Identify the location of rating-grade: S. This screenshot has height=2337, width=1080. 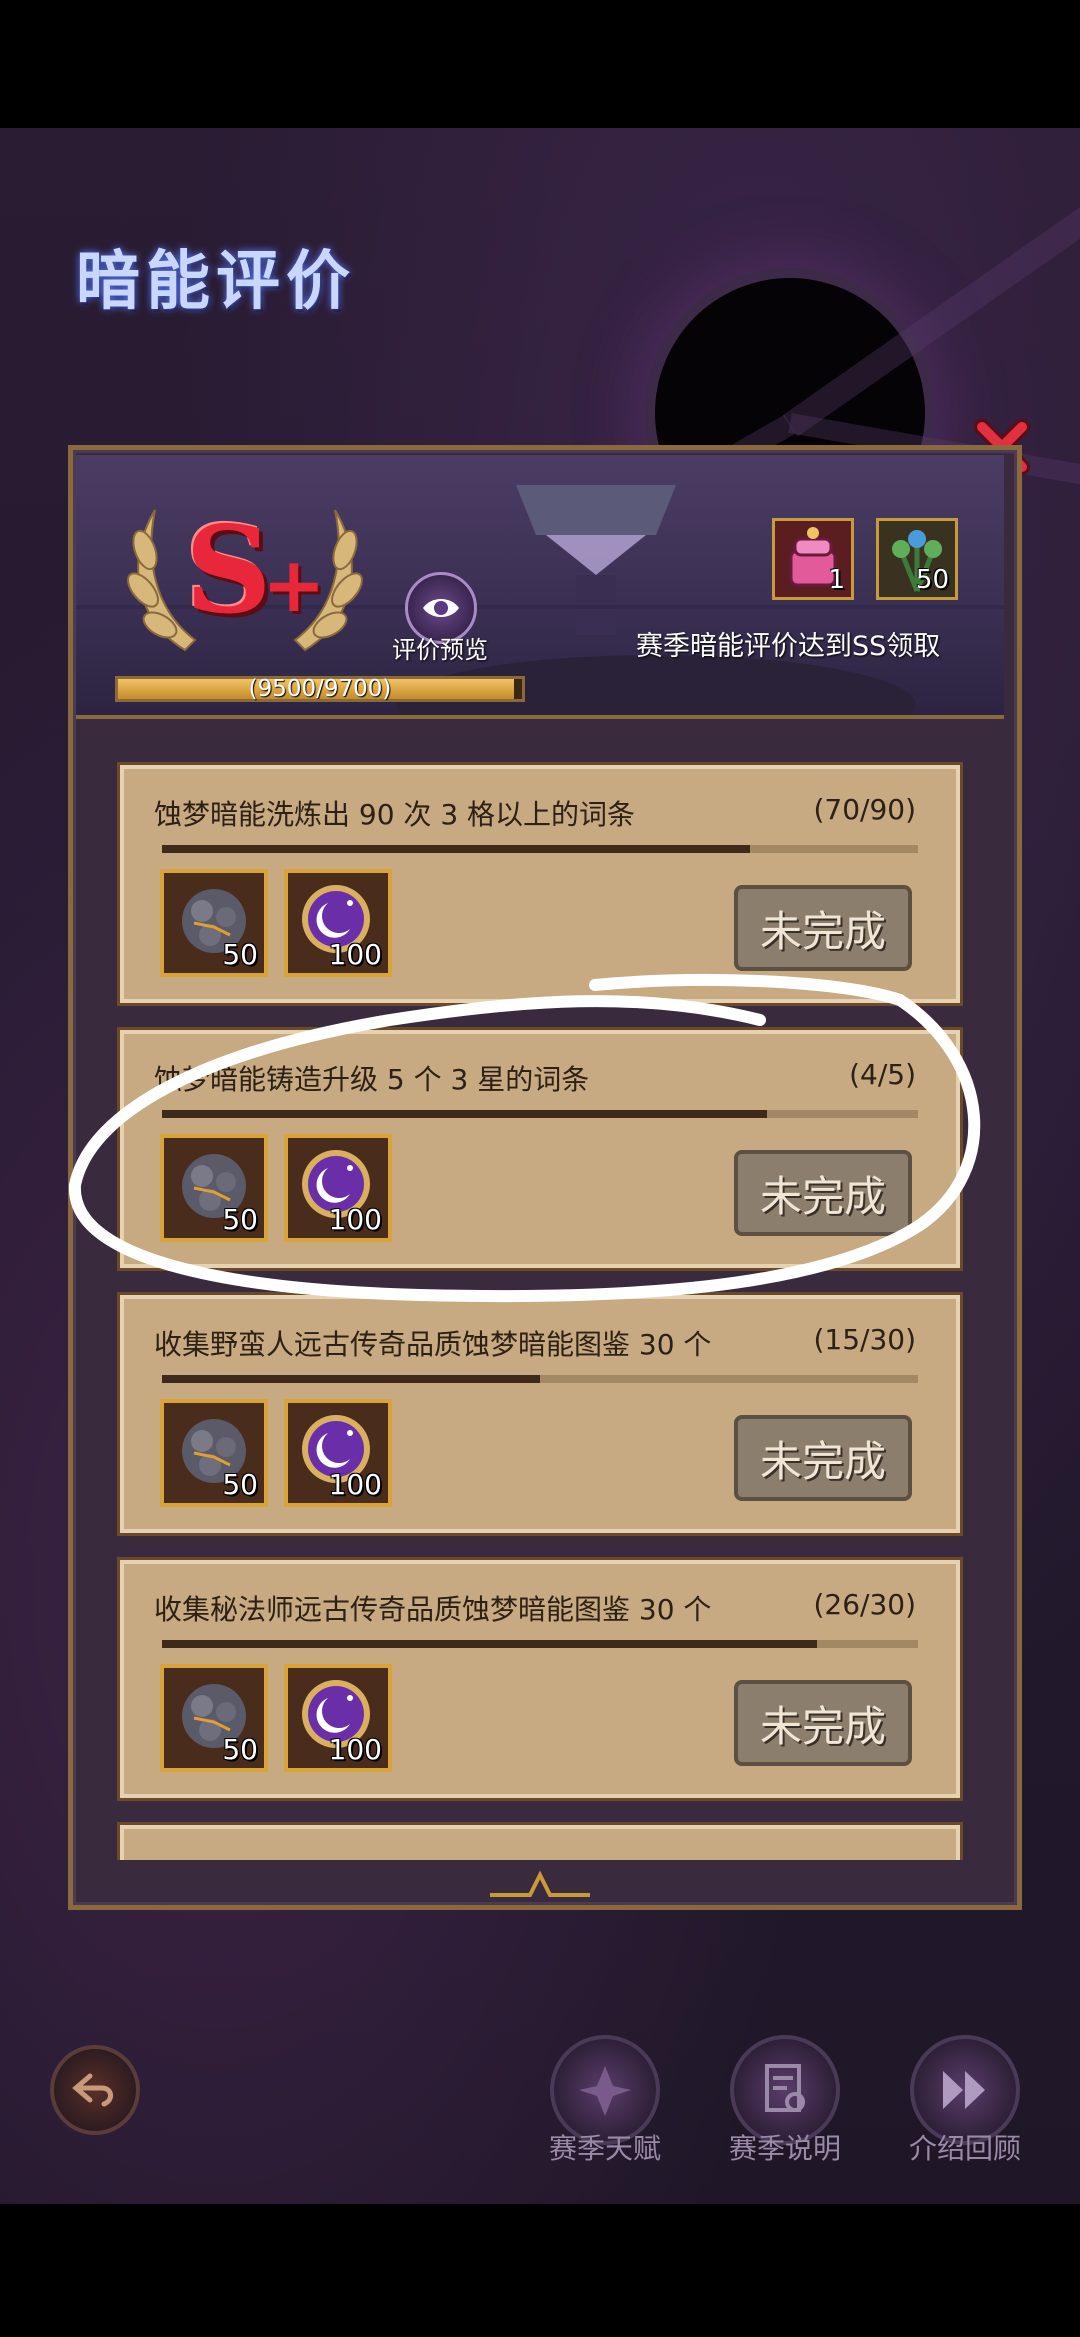
(228, 570).